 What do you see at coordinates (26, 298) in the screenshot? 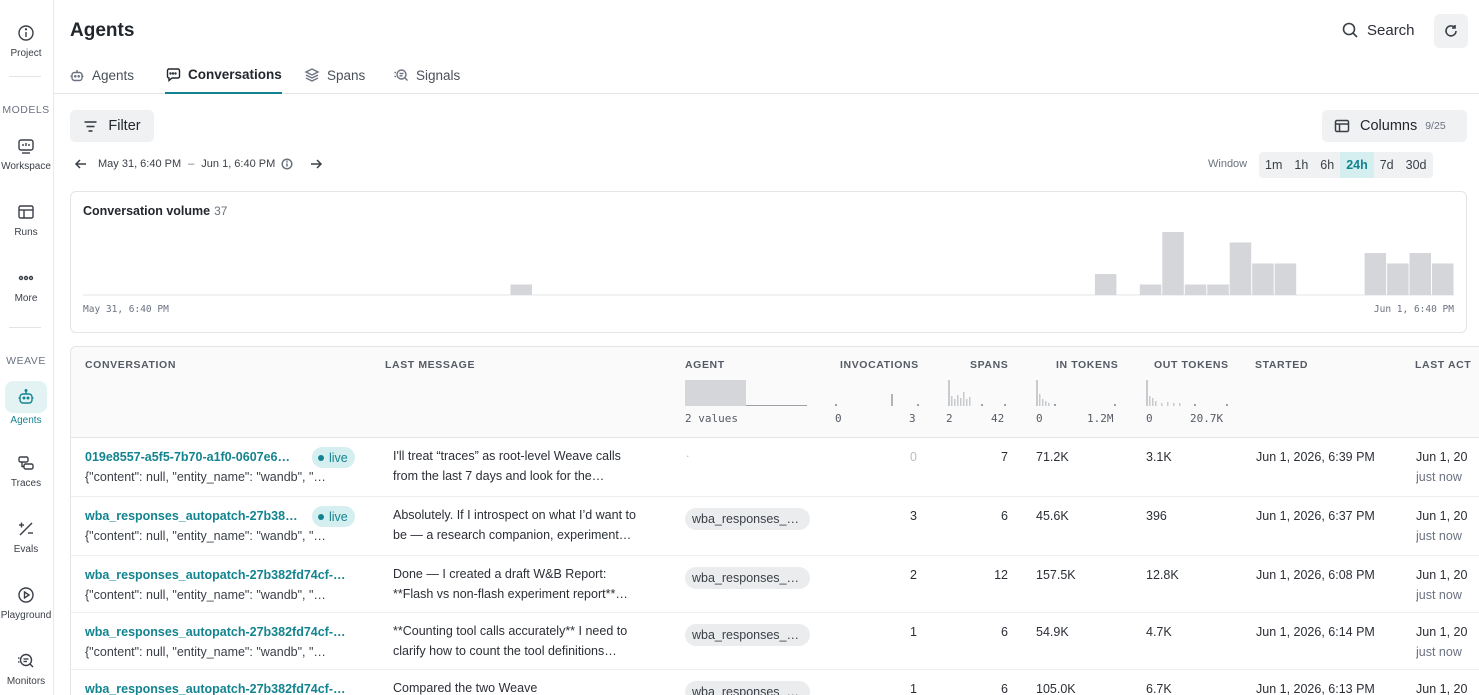
I see `rail-label: More` at bounding box center [26, 298].